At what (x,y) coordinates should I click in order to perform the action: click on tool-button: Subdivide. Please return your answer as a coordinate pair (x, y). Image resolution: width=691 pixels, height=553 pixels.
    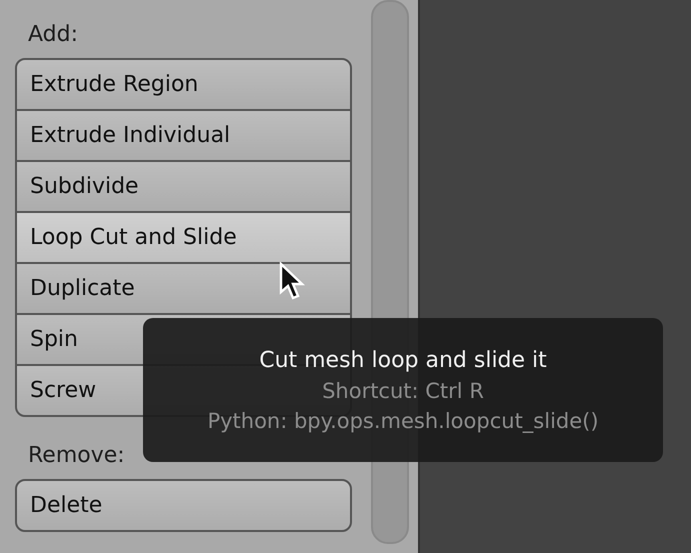
    Looking at the image, I should click on (183, 186).